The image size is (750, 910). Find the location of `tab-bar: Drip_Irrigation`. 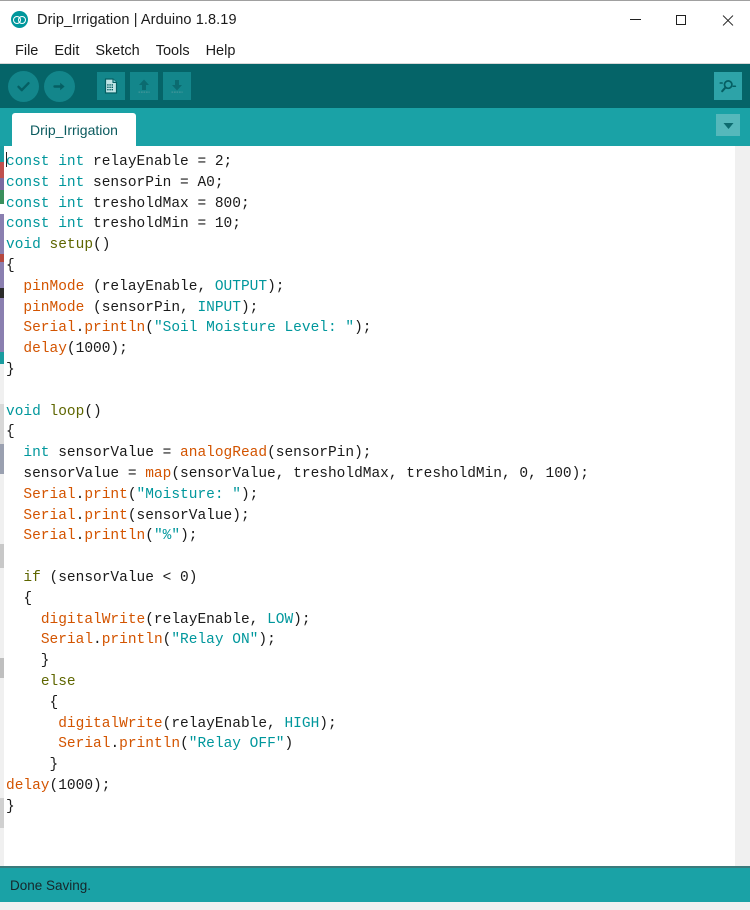

tab-bar: Drip_Irrigation is located at coordinates (375, 127).